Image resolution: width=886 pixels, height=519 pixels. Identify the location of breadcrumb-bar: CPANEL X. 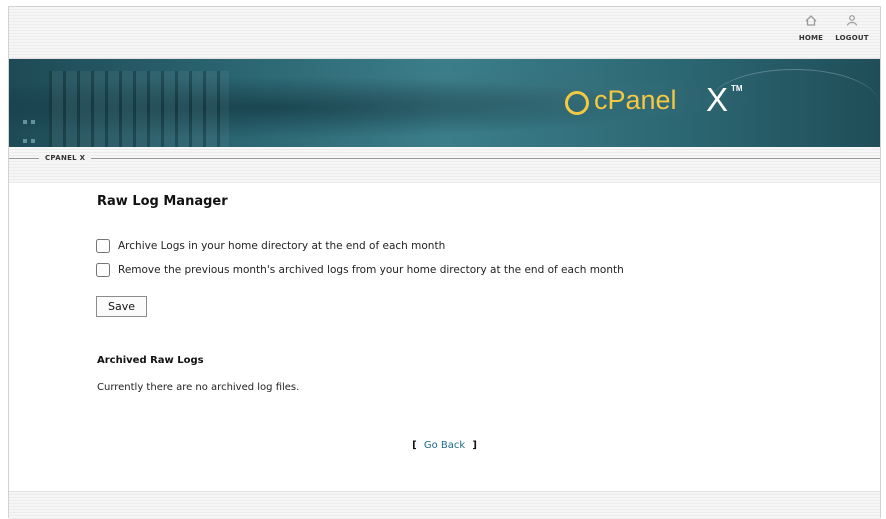
(444, 165).